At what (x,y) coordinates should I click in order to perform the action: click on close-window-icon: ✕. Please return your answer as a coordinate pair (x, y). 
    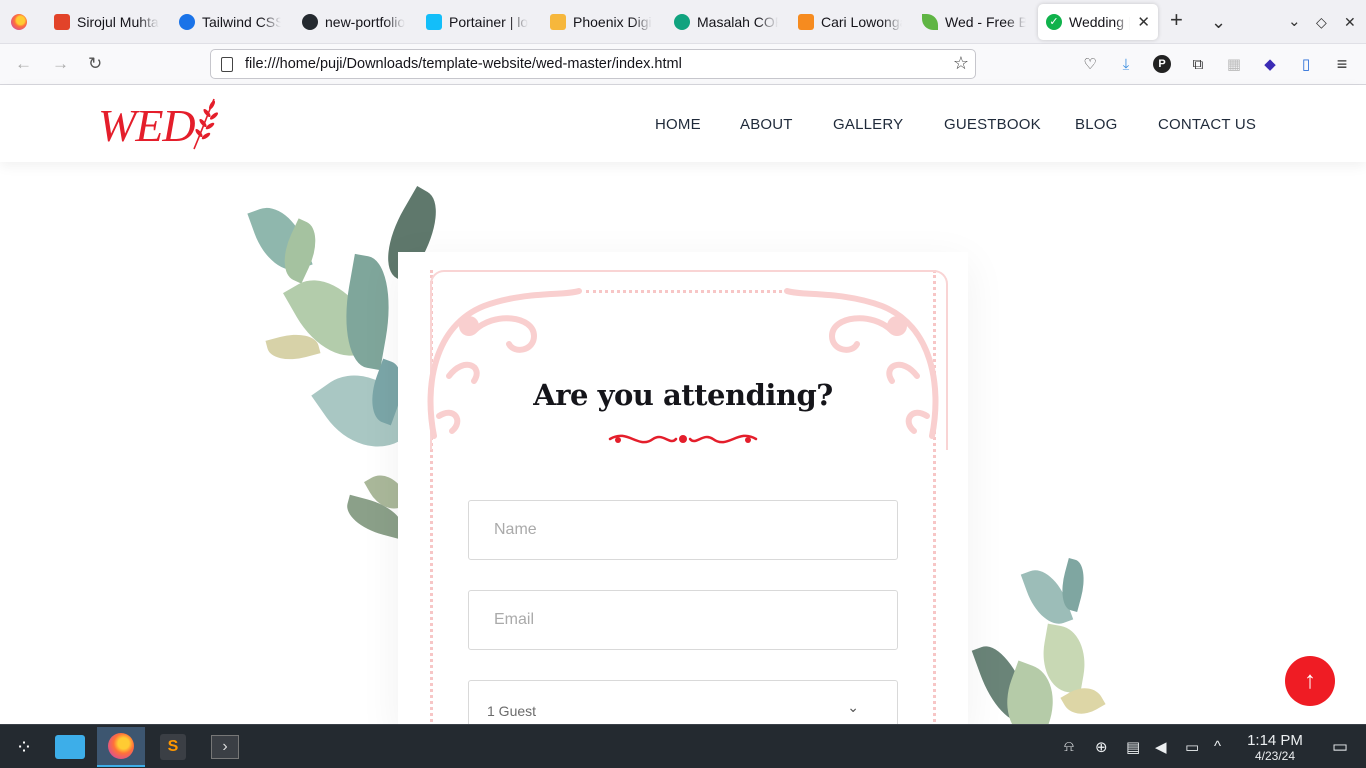
    Looking at the image, I should click on (1350, 22).